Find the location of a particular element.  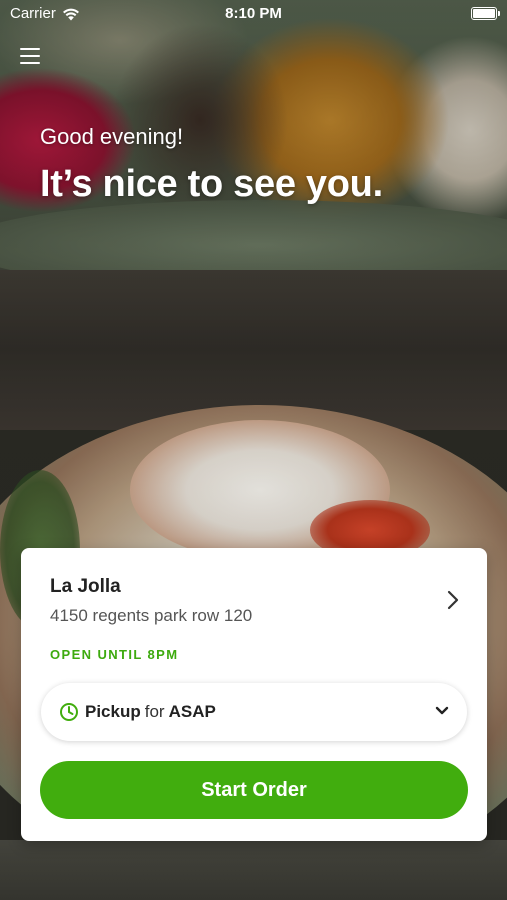

start-order-button: Start Order is located at coordinates (254, 790).